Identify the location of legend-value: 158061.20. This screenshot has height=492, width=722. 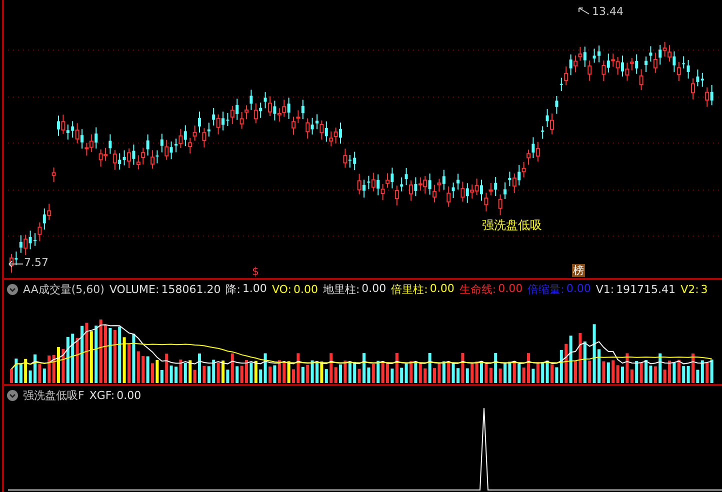
(191, 289).